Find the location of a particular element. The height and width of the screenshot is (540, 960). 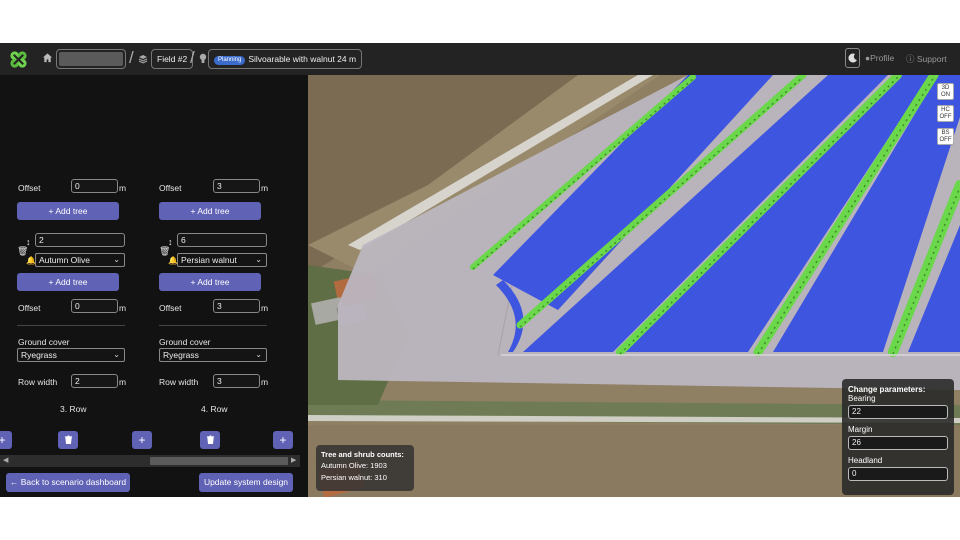

breadcrumb-scenario: Planning Silvoarable with walnut 24 m is located at coordinates (285, 59).